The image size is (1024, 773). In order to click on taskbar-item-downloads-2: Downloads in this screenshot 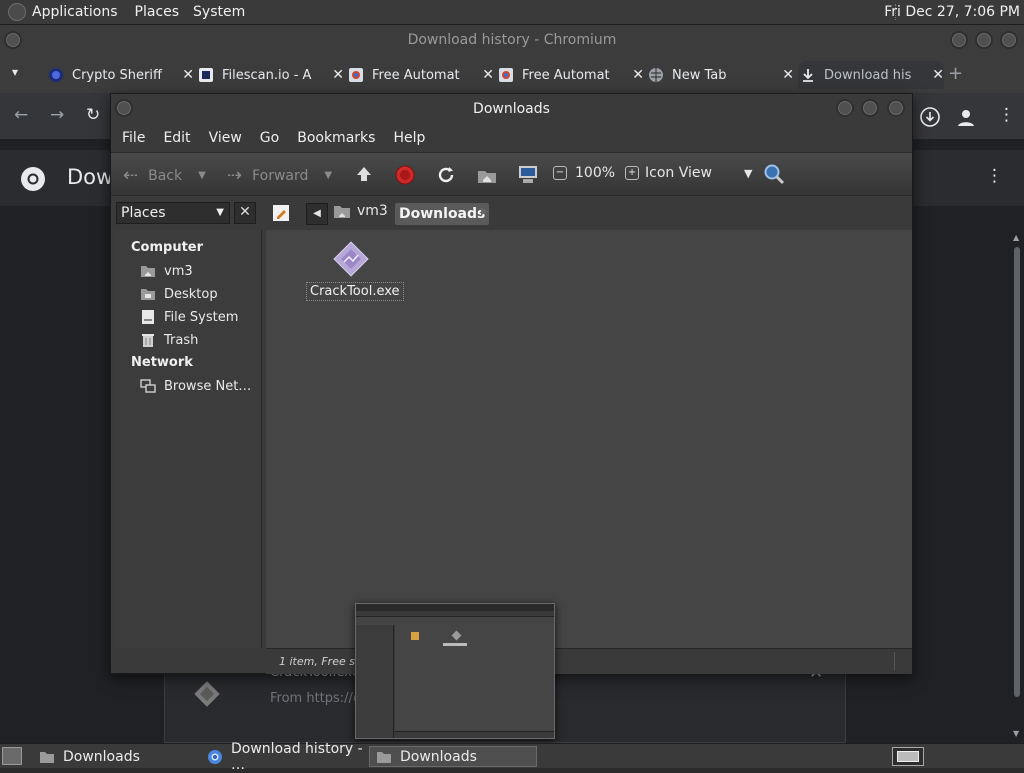, I will do `click(453, 756)`.